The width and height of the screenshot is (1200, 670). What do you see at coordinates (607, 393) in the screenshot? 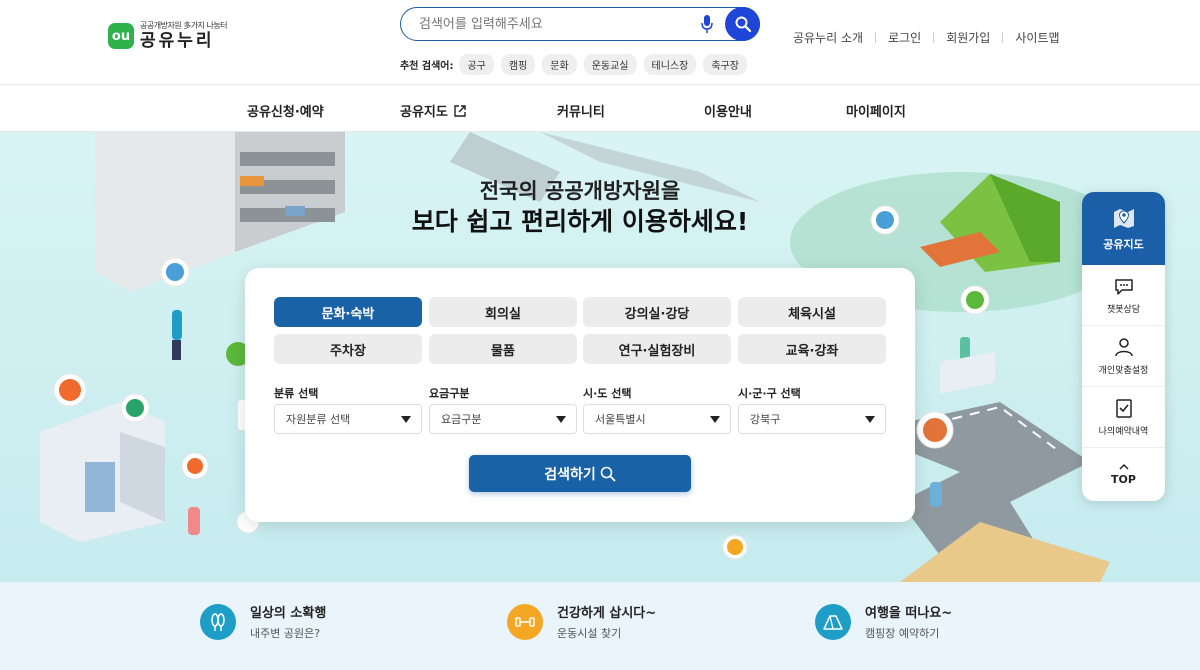
I see `filter-label: 시·도 선택` at bounding box center [607, 393].